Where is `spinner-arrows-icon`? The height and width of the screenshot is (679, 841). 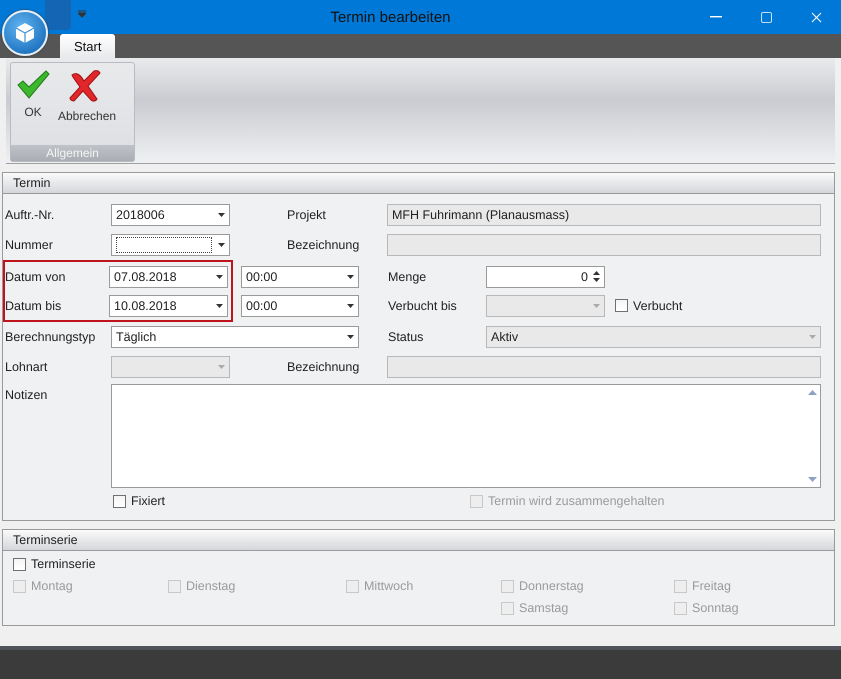 spinner-arrows-icon is located at coordinates (596, 276).